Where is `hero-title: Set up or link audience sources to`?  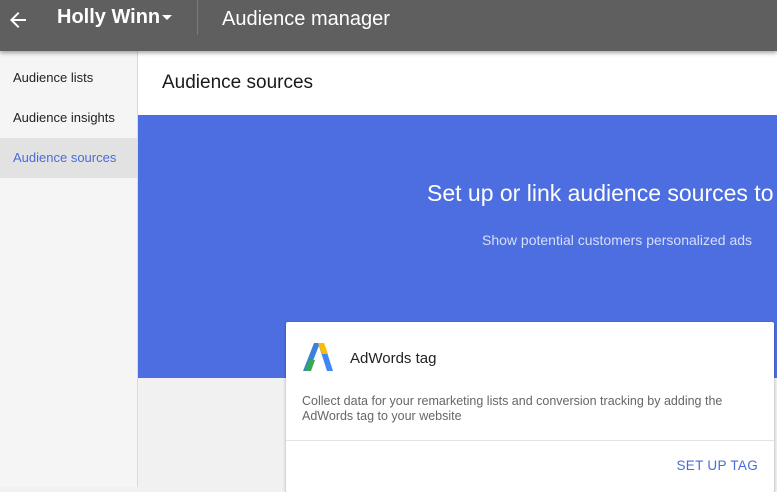 hero-title: Set up or link audience sources to is located at coordinates (600, 193).